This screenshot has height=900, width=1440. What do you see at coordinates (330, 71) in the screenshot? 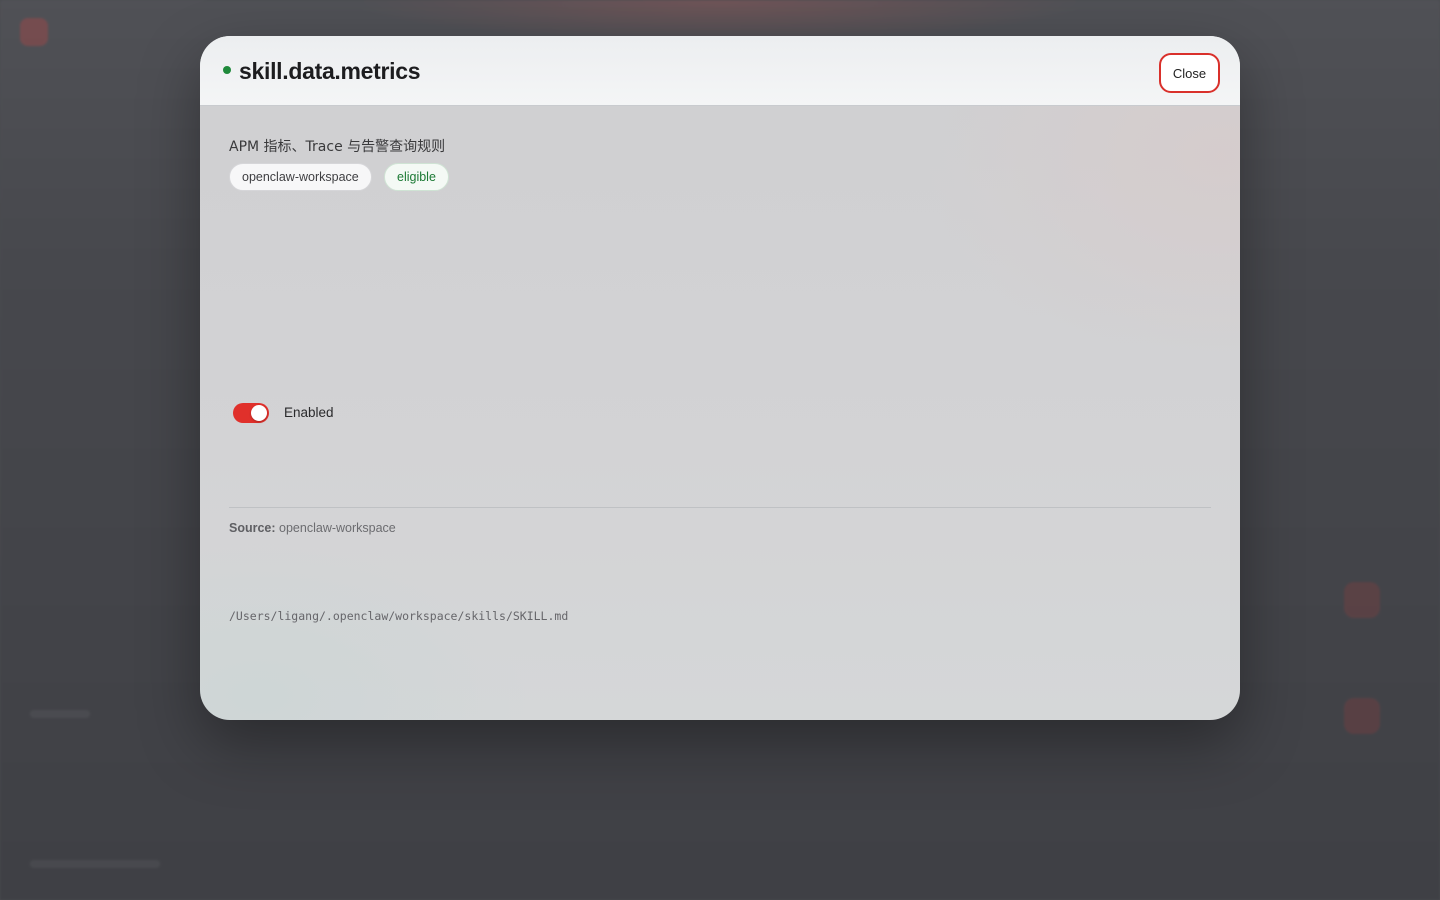
I see `skill-title: skill.data.metrics` at bounding box center [330, 71].